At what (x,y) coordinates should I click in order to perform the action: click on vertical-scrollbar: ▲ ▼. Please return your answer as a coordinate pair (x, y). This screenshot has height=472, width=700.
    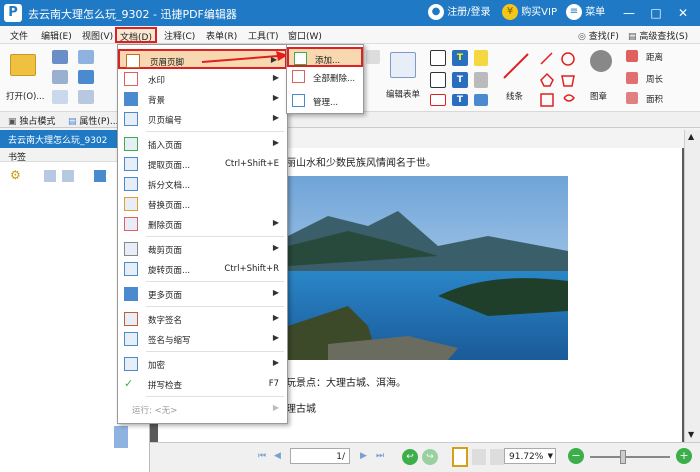
    Looking at the image, I should click on (692, 286).